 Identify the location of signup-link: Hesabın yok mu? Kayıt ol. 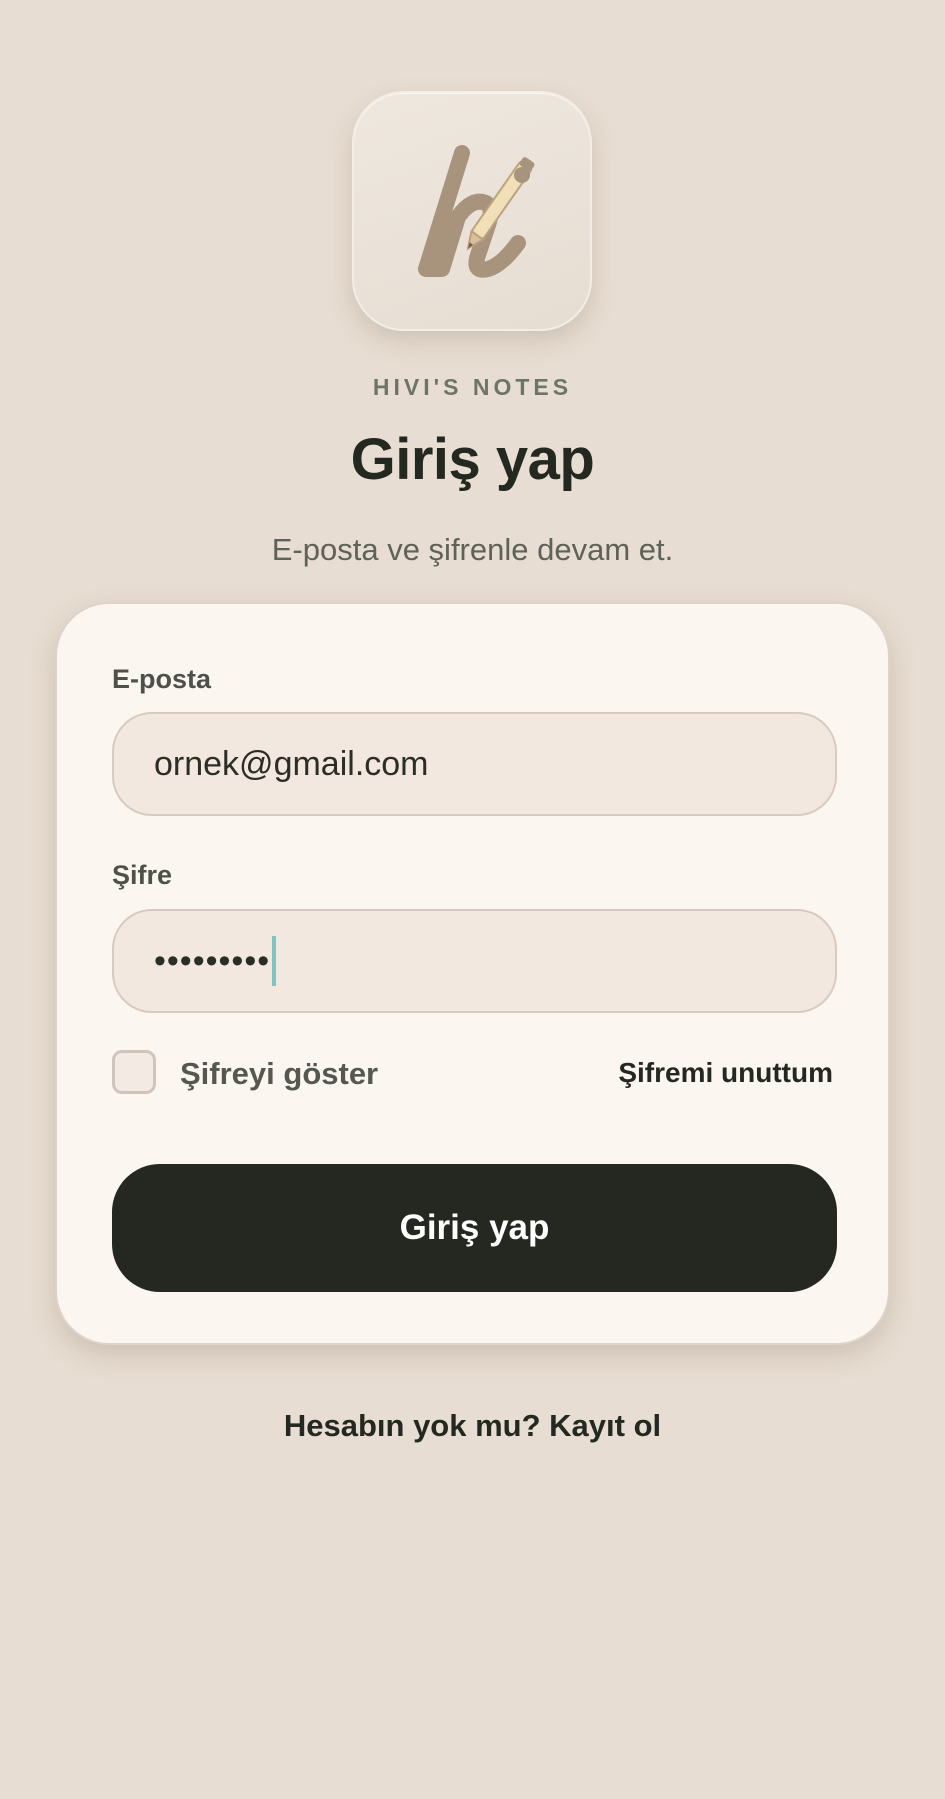
(472, 1426).